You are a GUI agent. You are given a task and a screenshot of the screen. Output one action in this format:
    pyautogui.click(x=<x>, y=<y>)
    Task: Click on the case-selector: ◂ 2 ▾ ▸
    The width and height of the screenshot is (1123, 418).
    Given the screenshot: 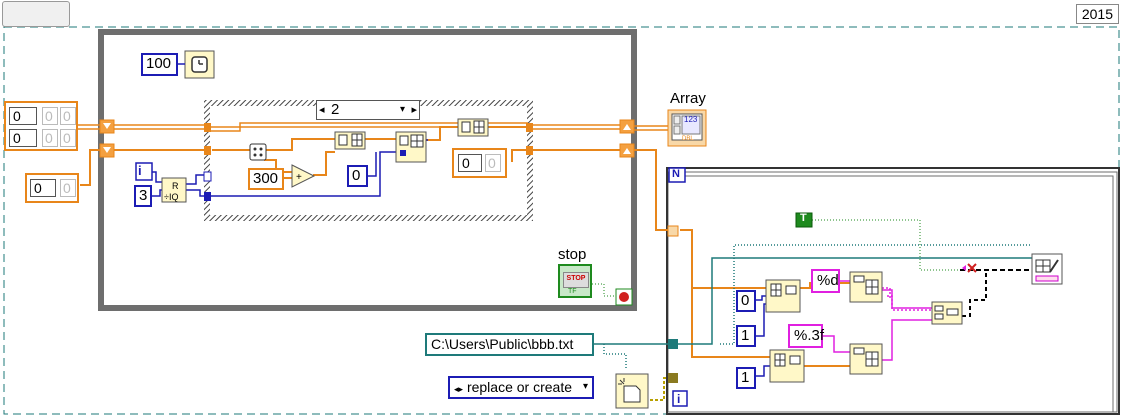 What is the action you would take?
    pyautogui.click(x=368, y=110)
    